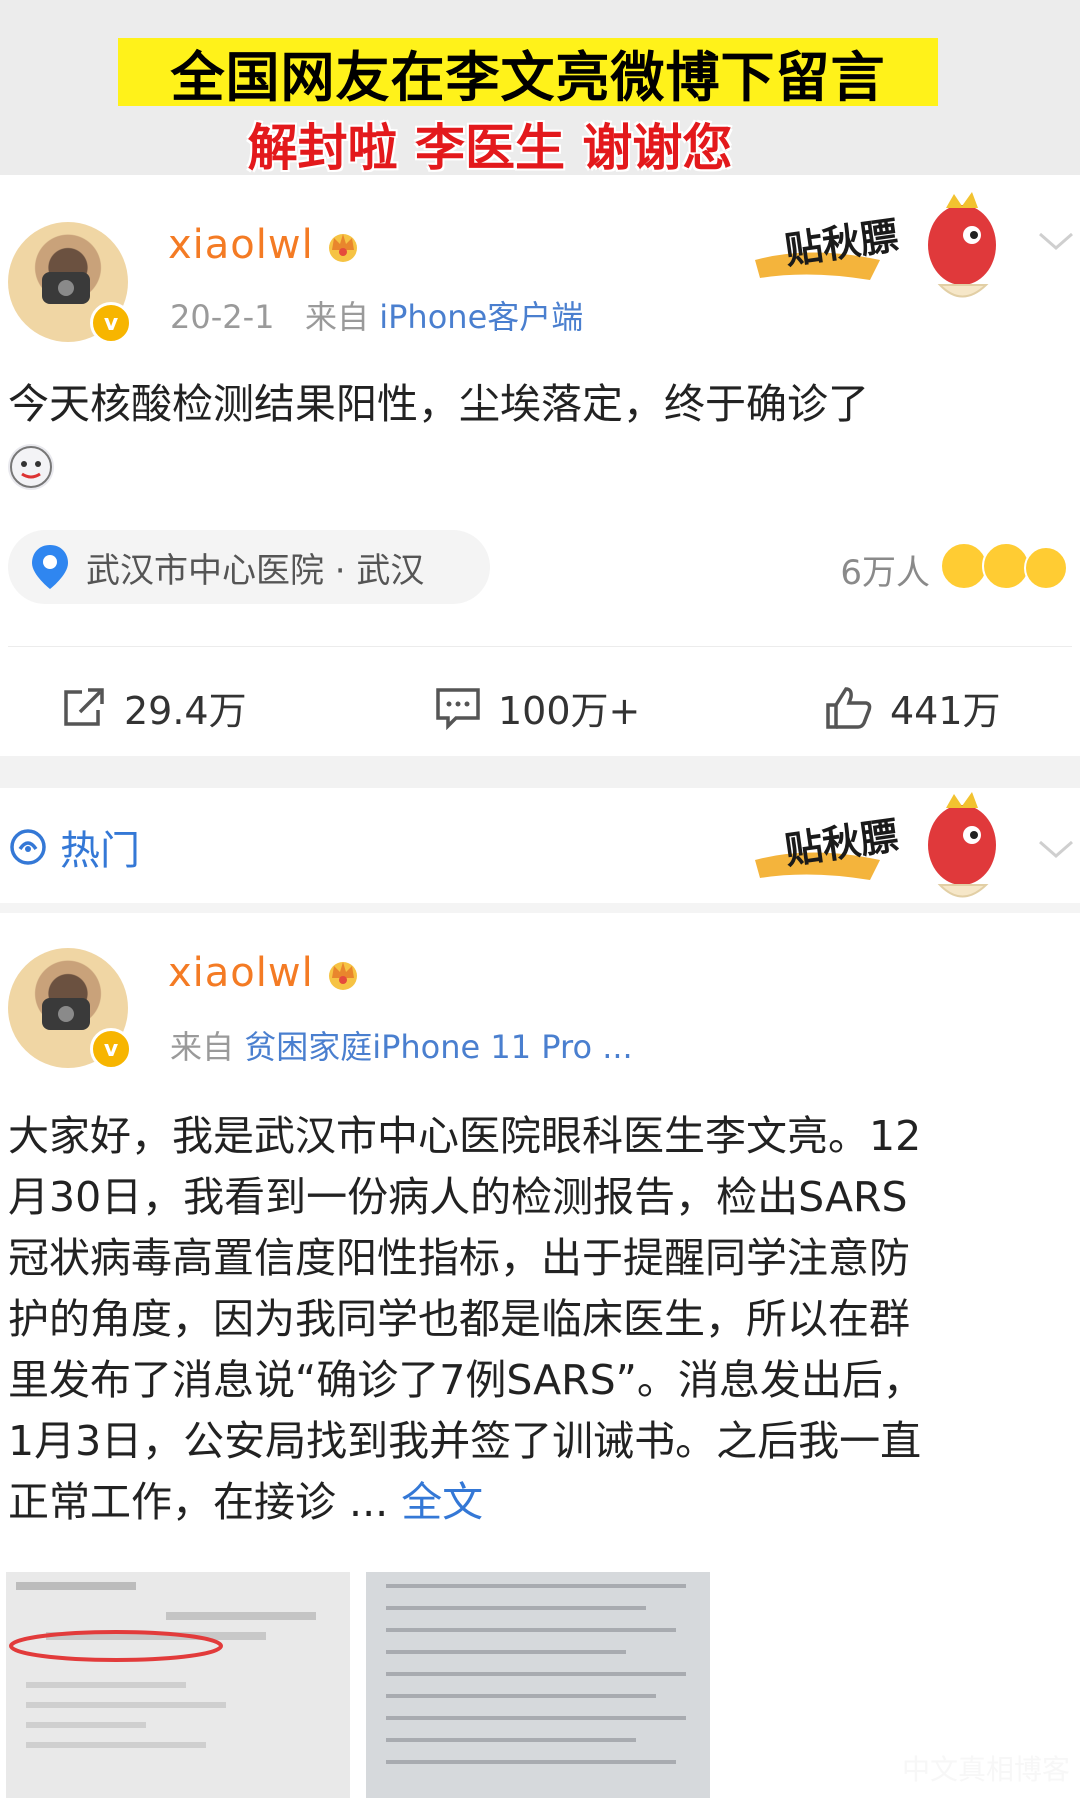  What do you see at coordinates (540, 1502) in the screenshot?
I see `post-line-last: 正常工作，在接诊 ... 全文` at bounding box center [540, 1502].